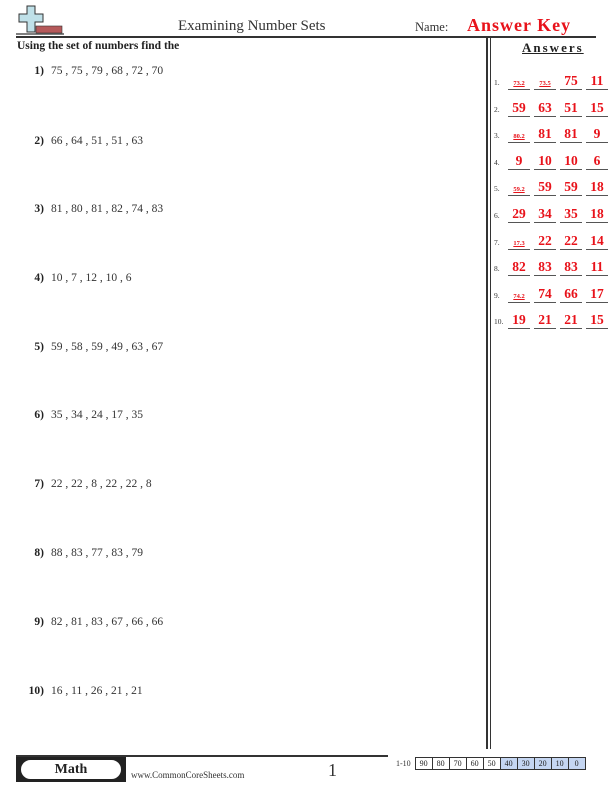 This screenshot has height=792, width=612. I want to click on answer-value: 35, so click(571, 214).